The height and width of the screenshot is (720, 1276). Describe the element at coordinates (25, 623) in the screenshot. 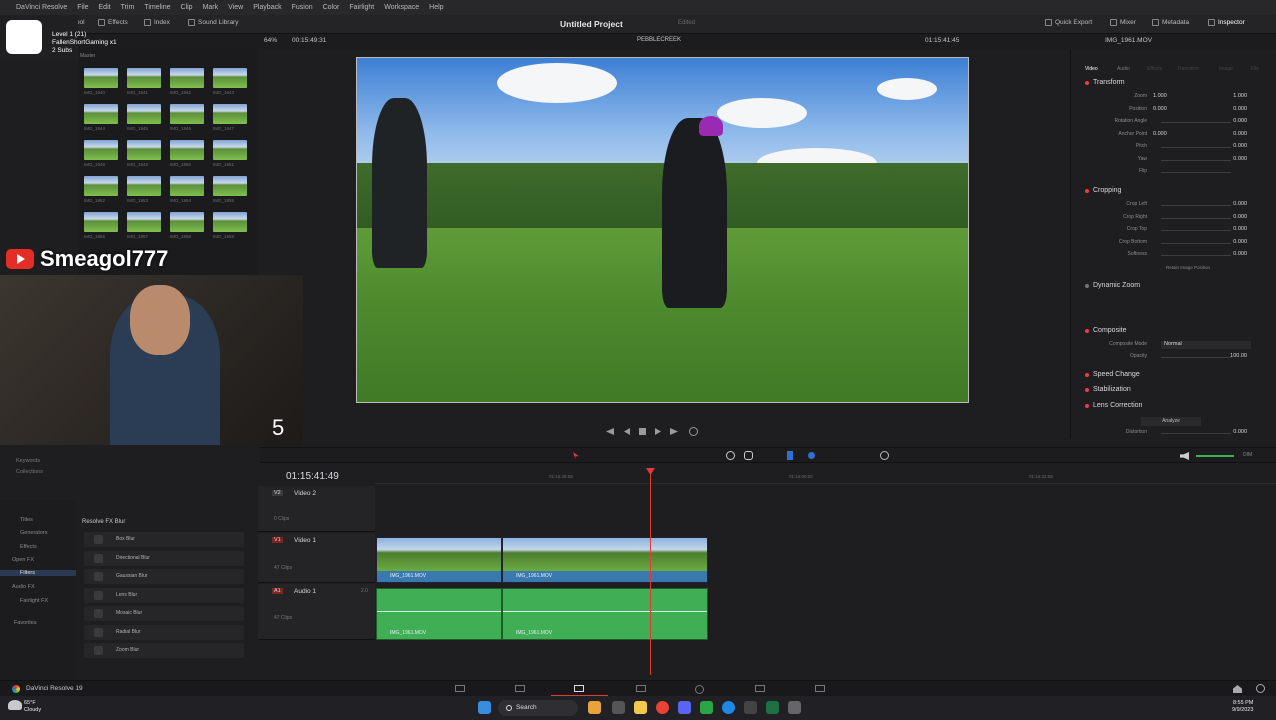

I see `cat-favorites: Favorites` at that location.